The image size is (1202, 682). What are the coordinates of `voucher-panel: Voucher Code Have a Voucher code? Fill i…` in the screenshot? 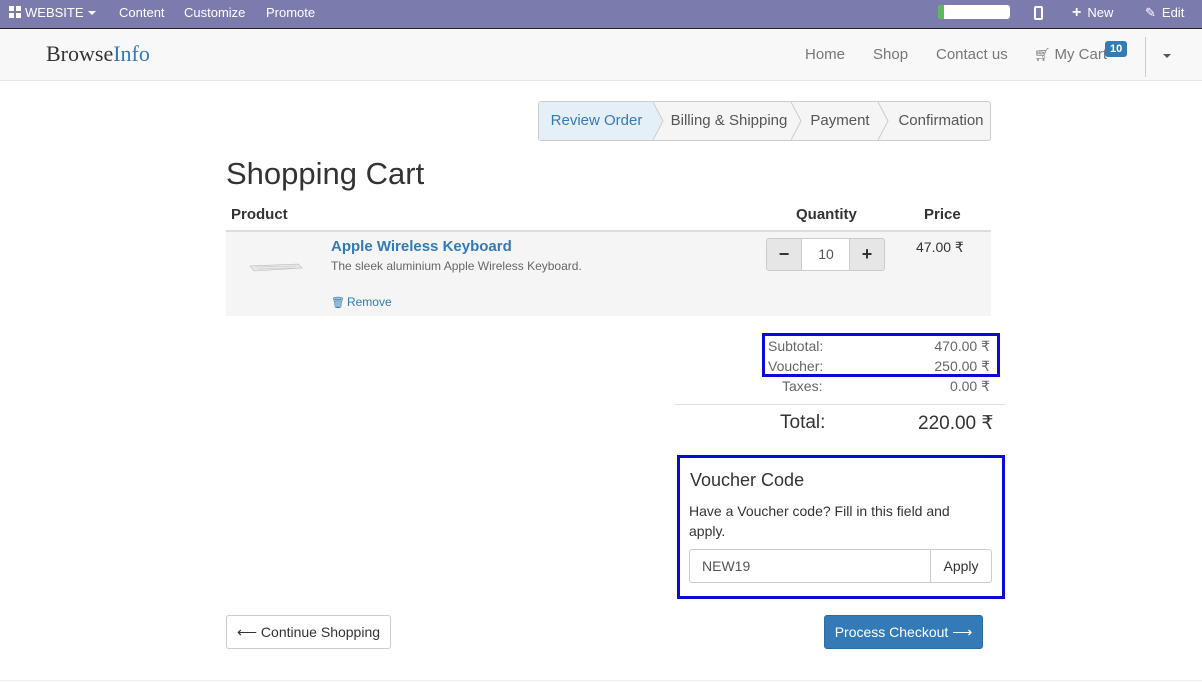 It's located at (841, 527).